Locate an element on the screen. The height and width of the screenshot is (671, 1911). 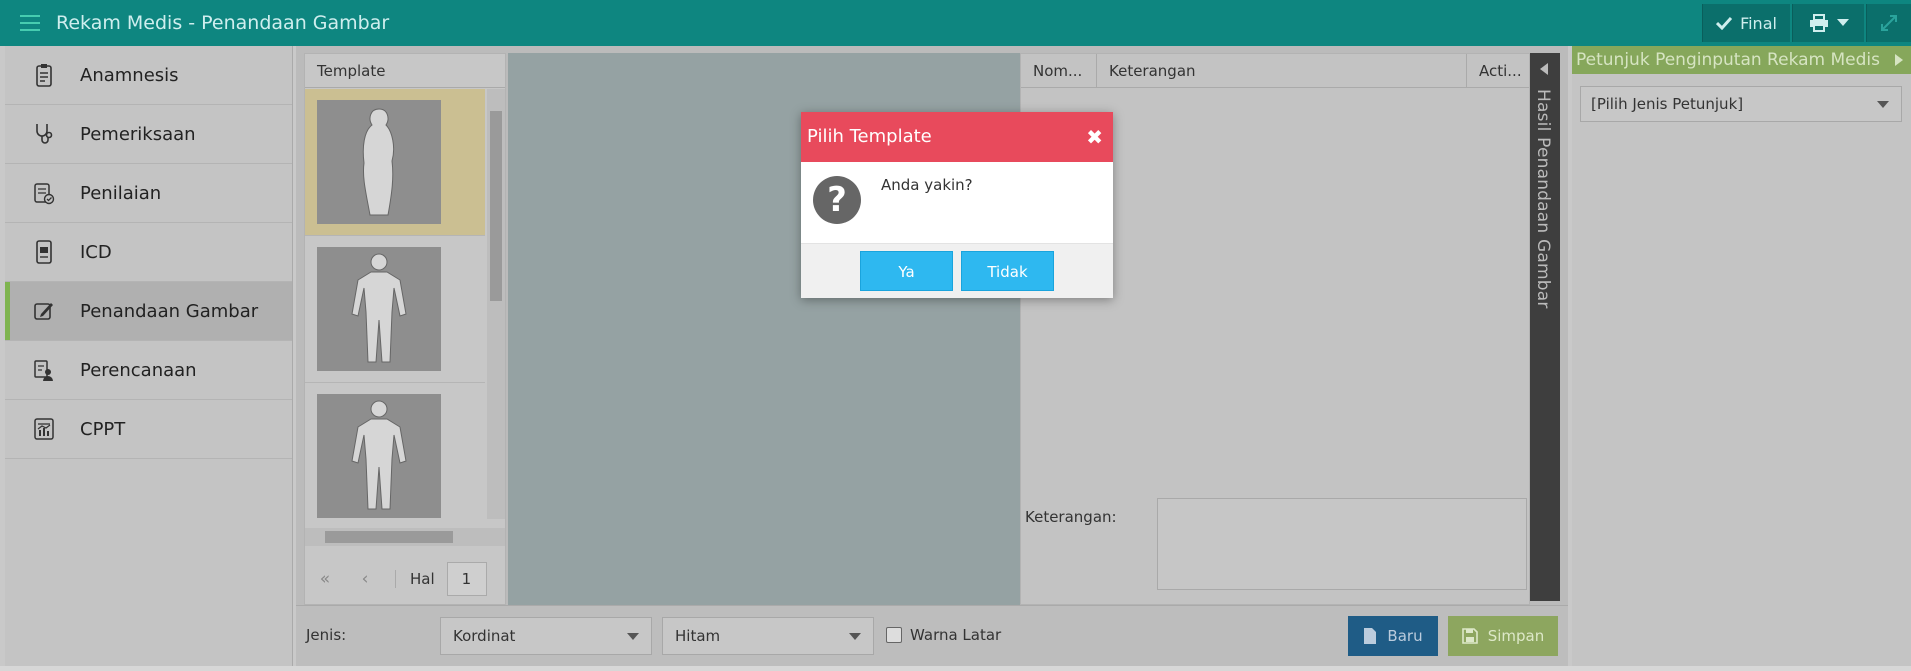
page-number-input: 1 is located at coordinates (466, 579).